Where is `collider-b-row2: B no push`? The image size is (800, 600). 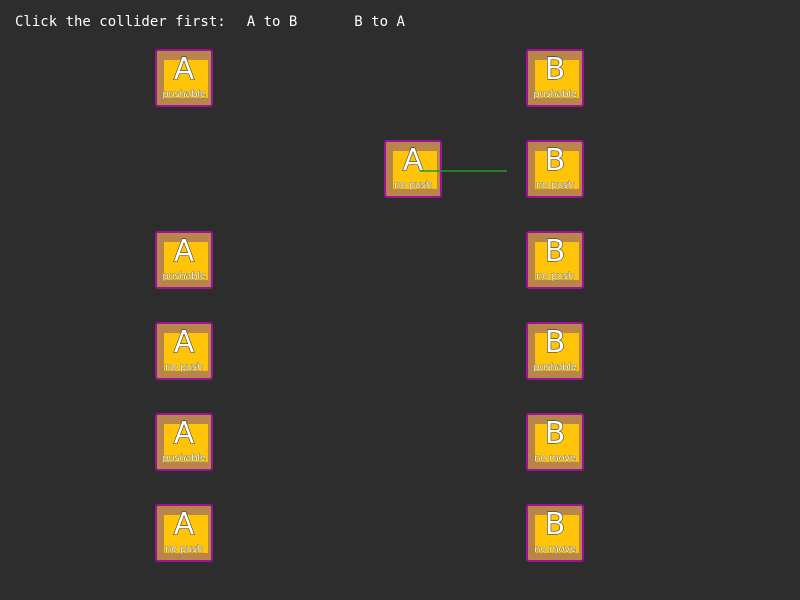
collider-b-row2: B no push is located at coordinates (555, 169).